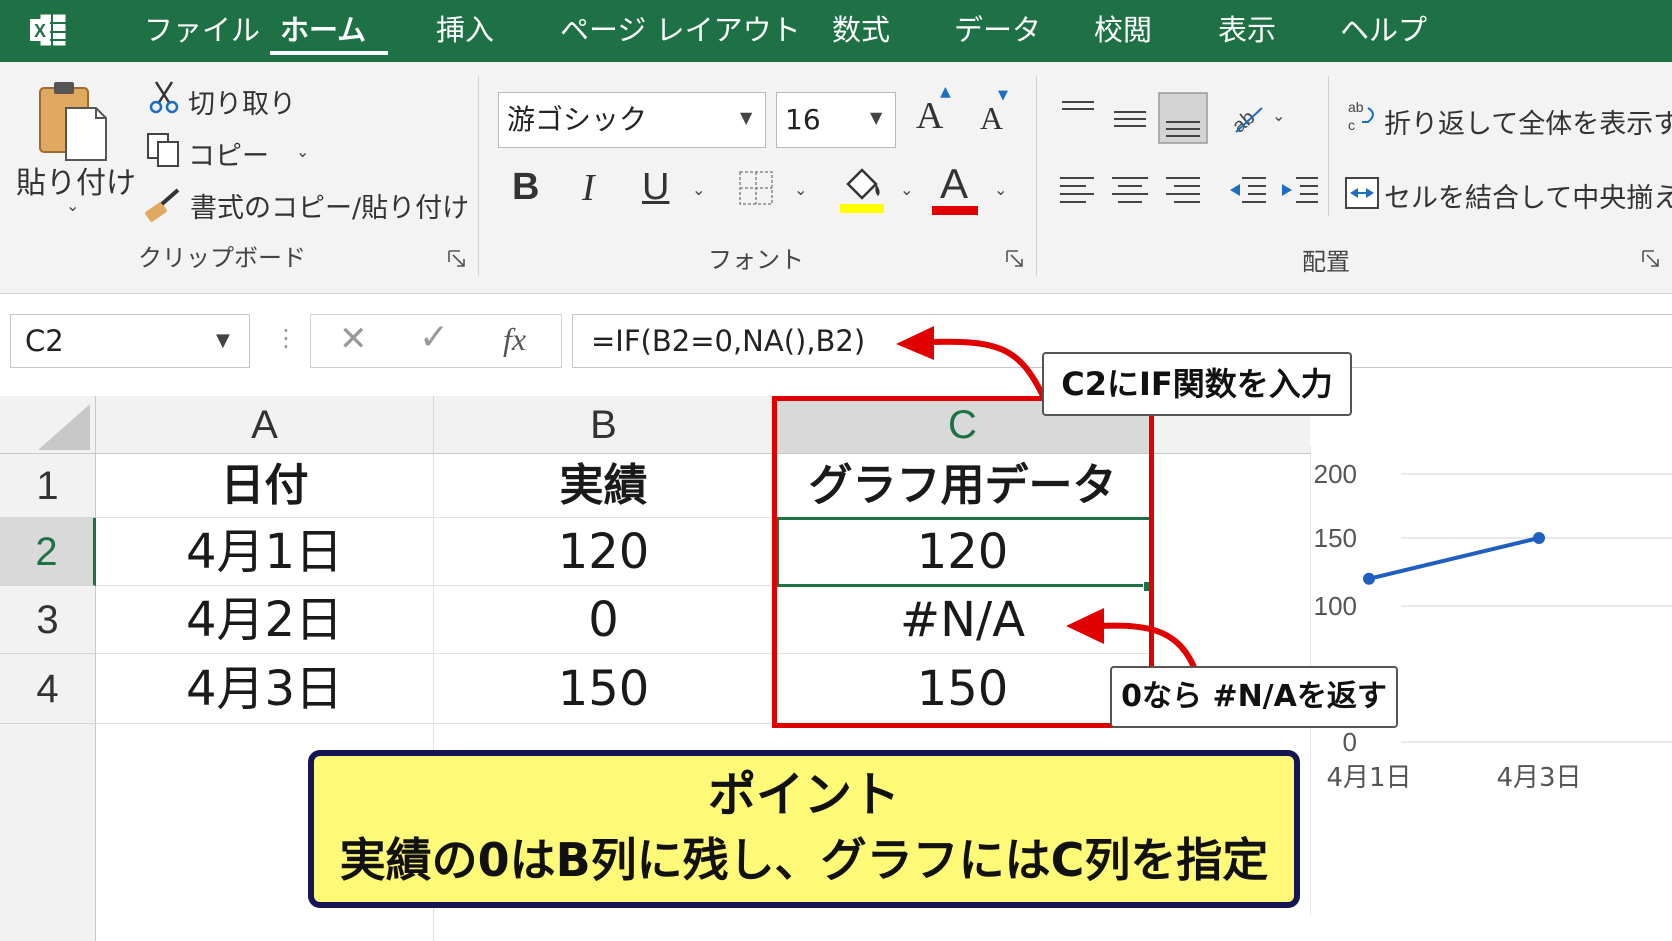  Describe the element at coordinates (48, 689) in the screenshot. I see `row-header-4: 4` at that location.